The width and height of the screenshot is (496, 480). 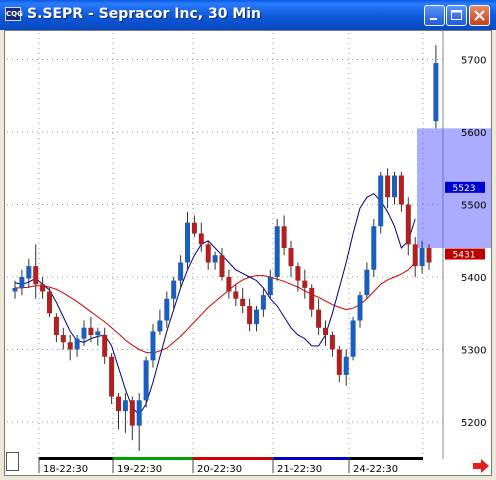 I want to click on title-bar: CQG S.SEPR - Sepracor Inc, 30 Min, so click(x=248, y=15).